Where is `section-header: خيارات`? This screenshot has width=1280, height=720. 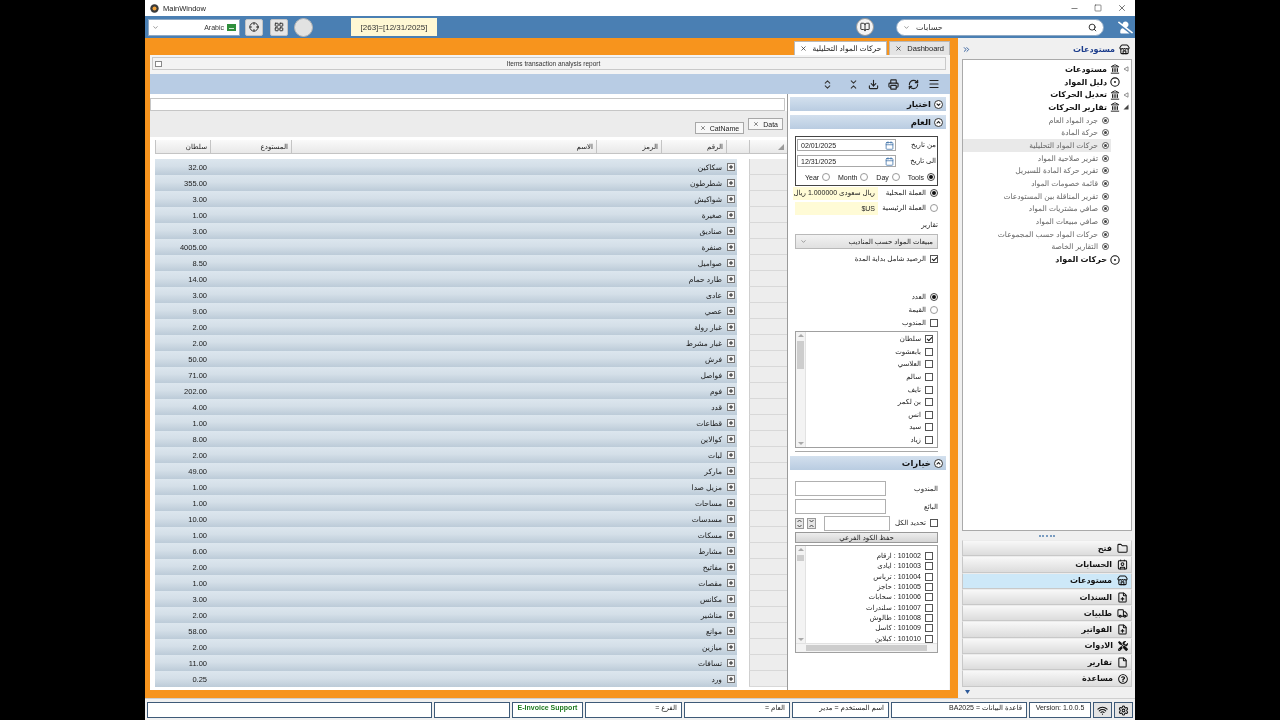
section-header: خيارات is located at coordinates (868, 463).